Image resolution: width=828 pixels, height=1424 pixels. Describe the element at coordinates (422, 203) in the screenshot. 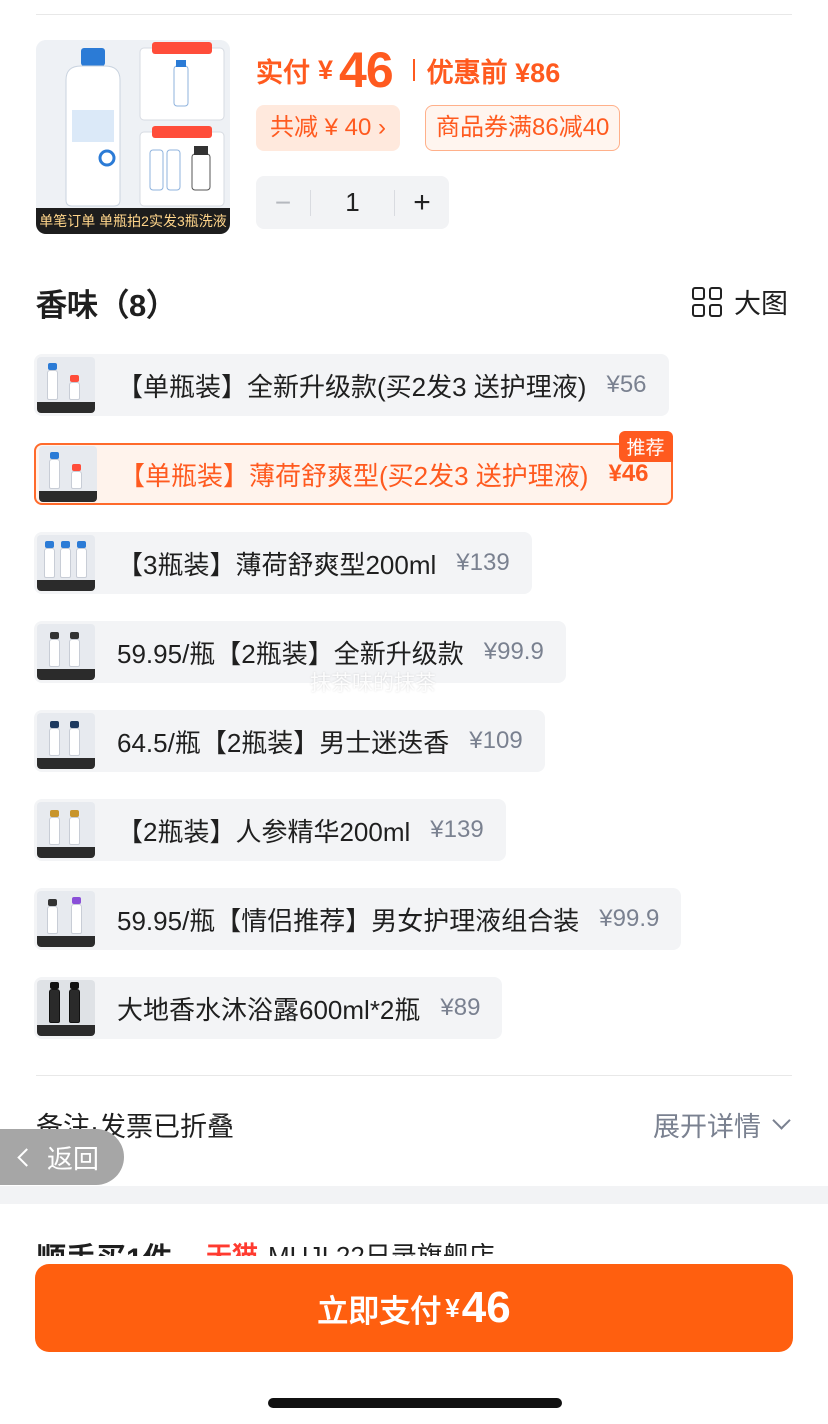

I see `increase-button: +` at that location.